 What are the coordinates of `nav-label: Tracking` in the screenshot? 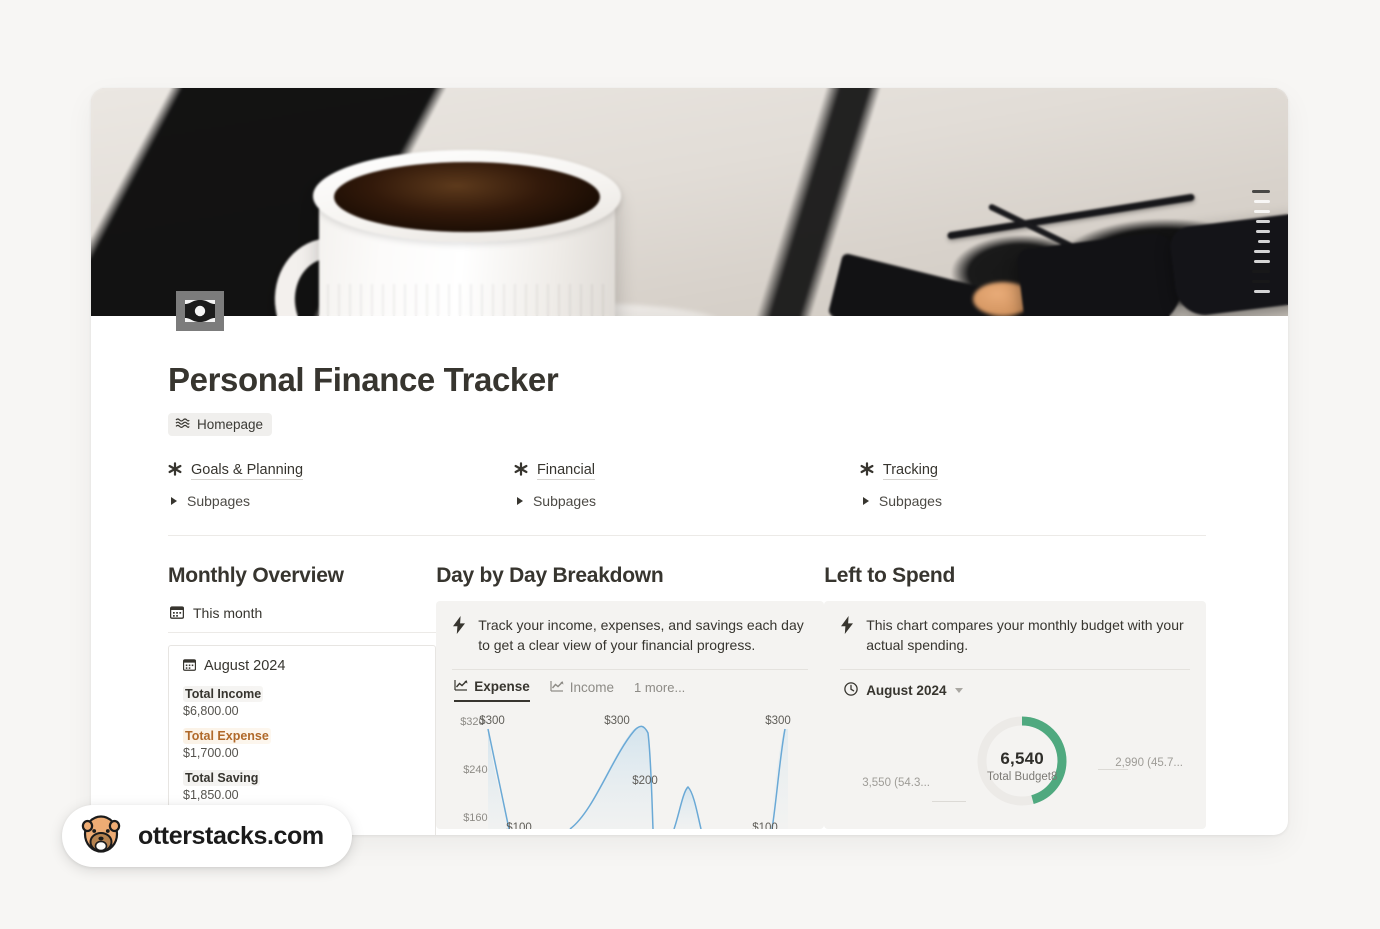 It's located at (910, 470).